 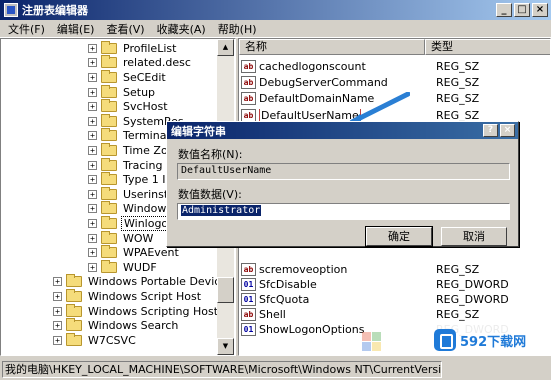 I want to click on registry-value-row: ab cachedlogonscount REG_SZ, so click(x=391, y=66).